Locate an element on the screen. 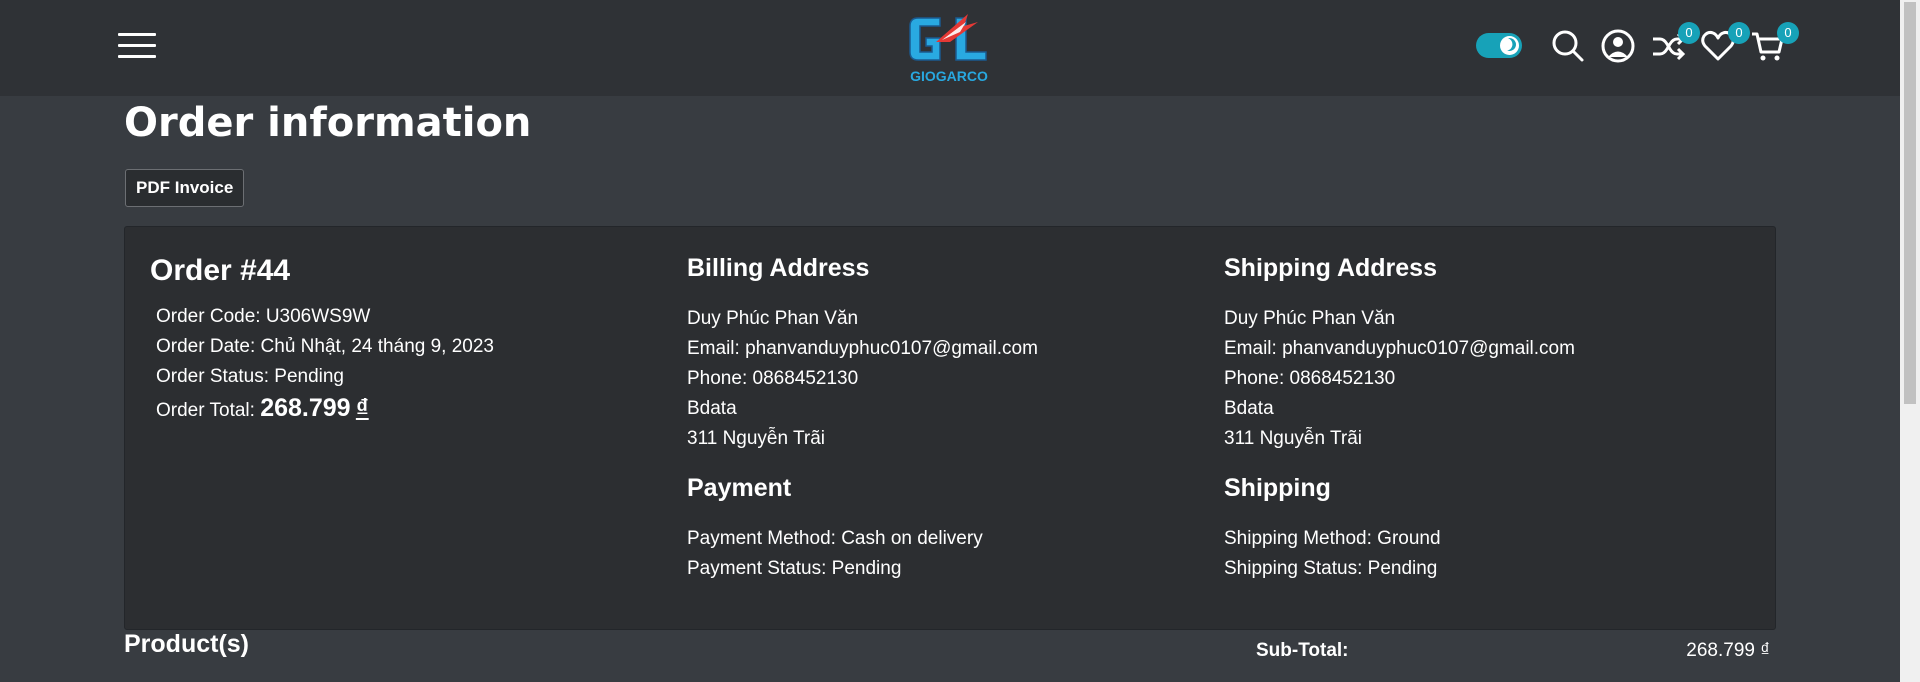 The width and height of the screenshot is (1920, 682). order-code: Order Code: U306WS9W is located at coordinates (263, 316).